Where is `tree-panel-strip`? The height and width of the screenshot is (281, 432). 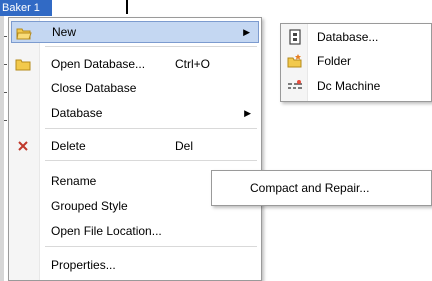 tree-panel-strip is located at coordinates (3, 148).